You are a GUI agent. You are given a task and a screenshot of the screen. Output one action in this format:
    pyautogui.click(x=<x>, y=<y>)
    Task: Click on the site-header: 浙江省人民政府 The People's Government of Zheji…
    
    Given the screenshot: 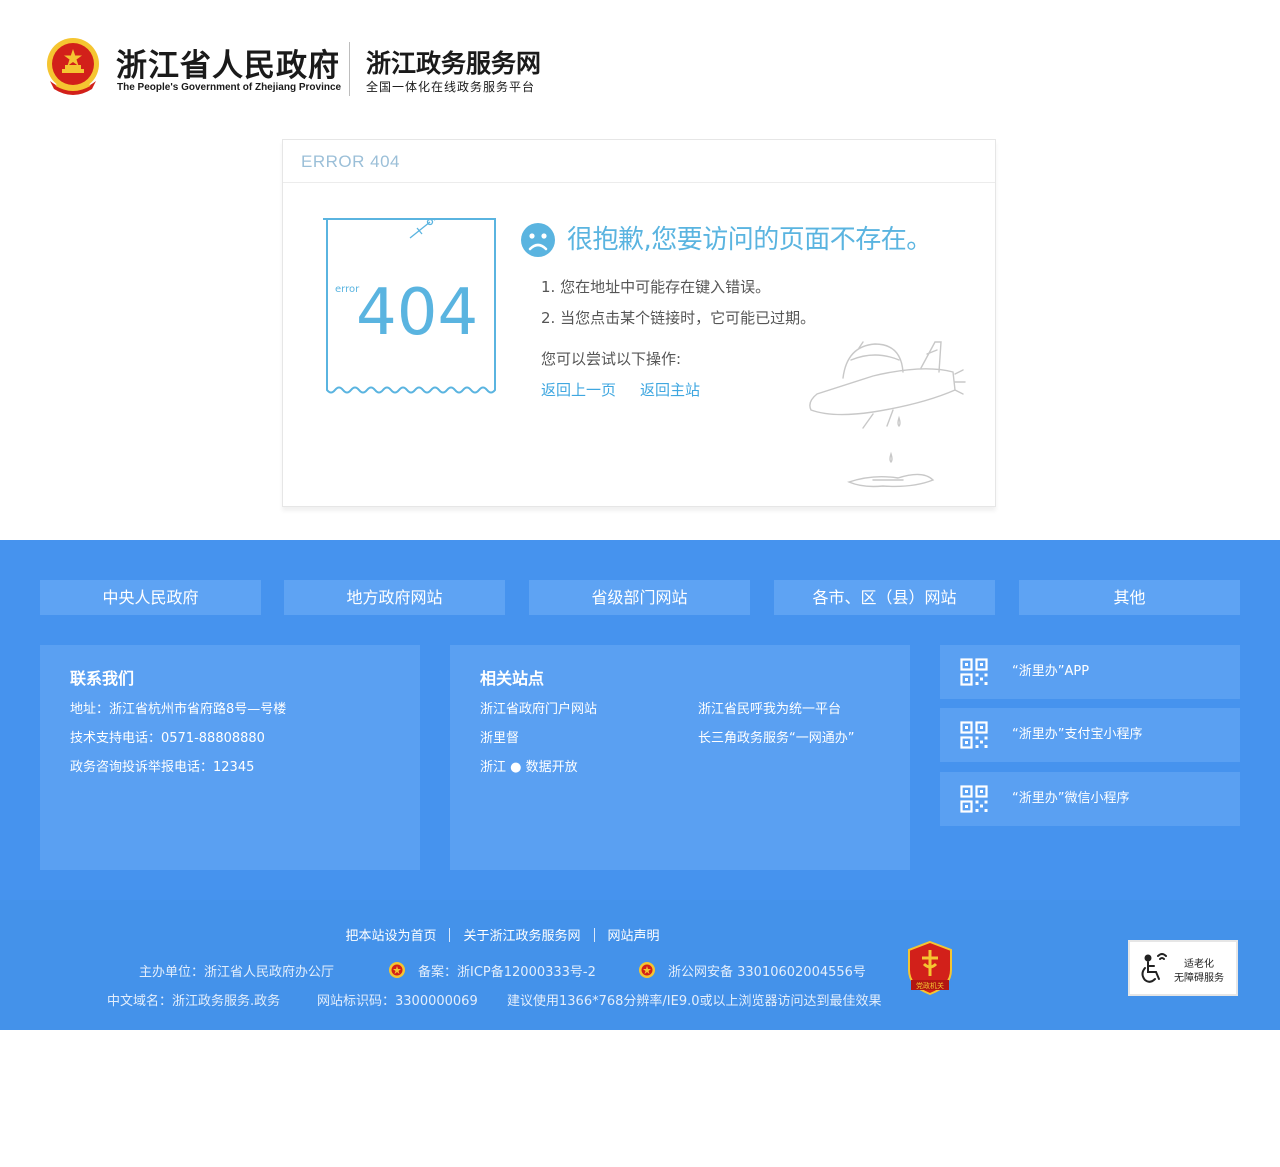 What is the action you would take?
    pyautogui.click(x=640, y=60)
    